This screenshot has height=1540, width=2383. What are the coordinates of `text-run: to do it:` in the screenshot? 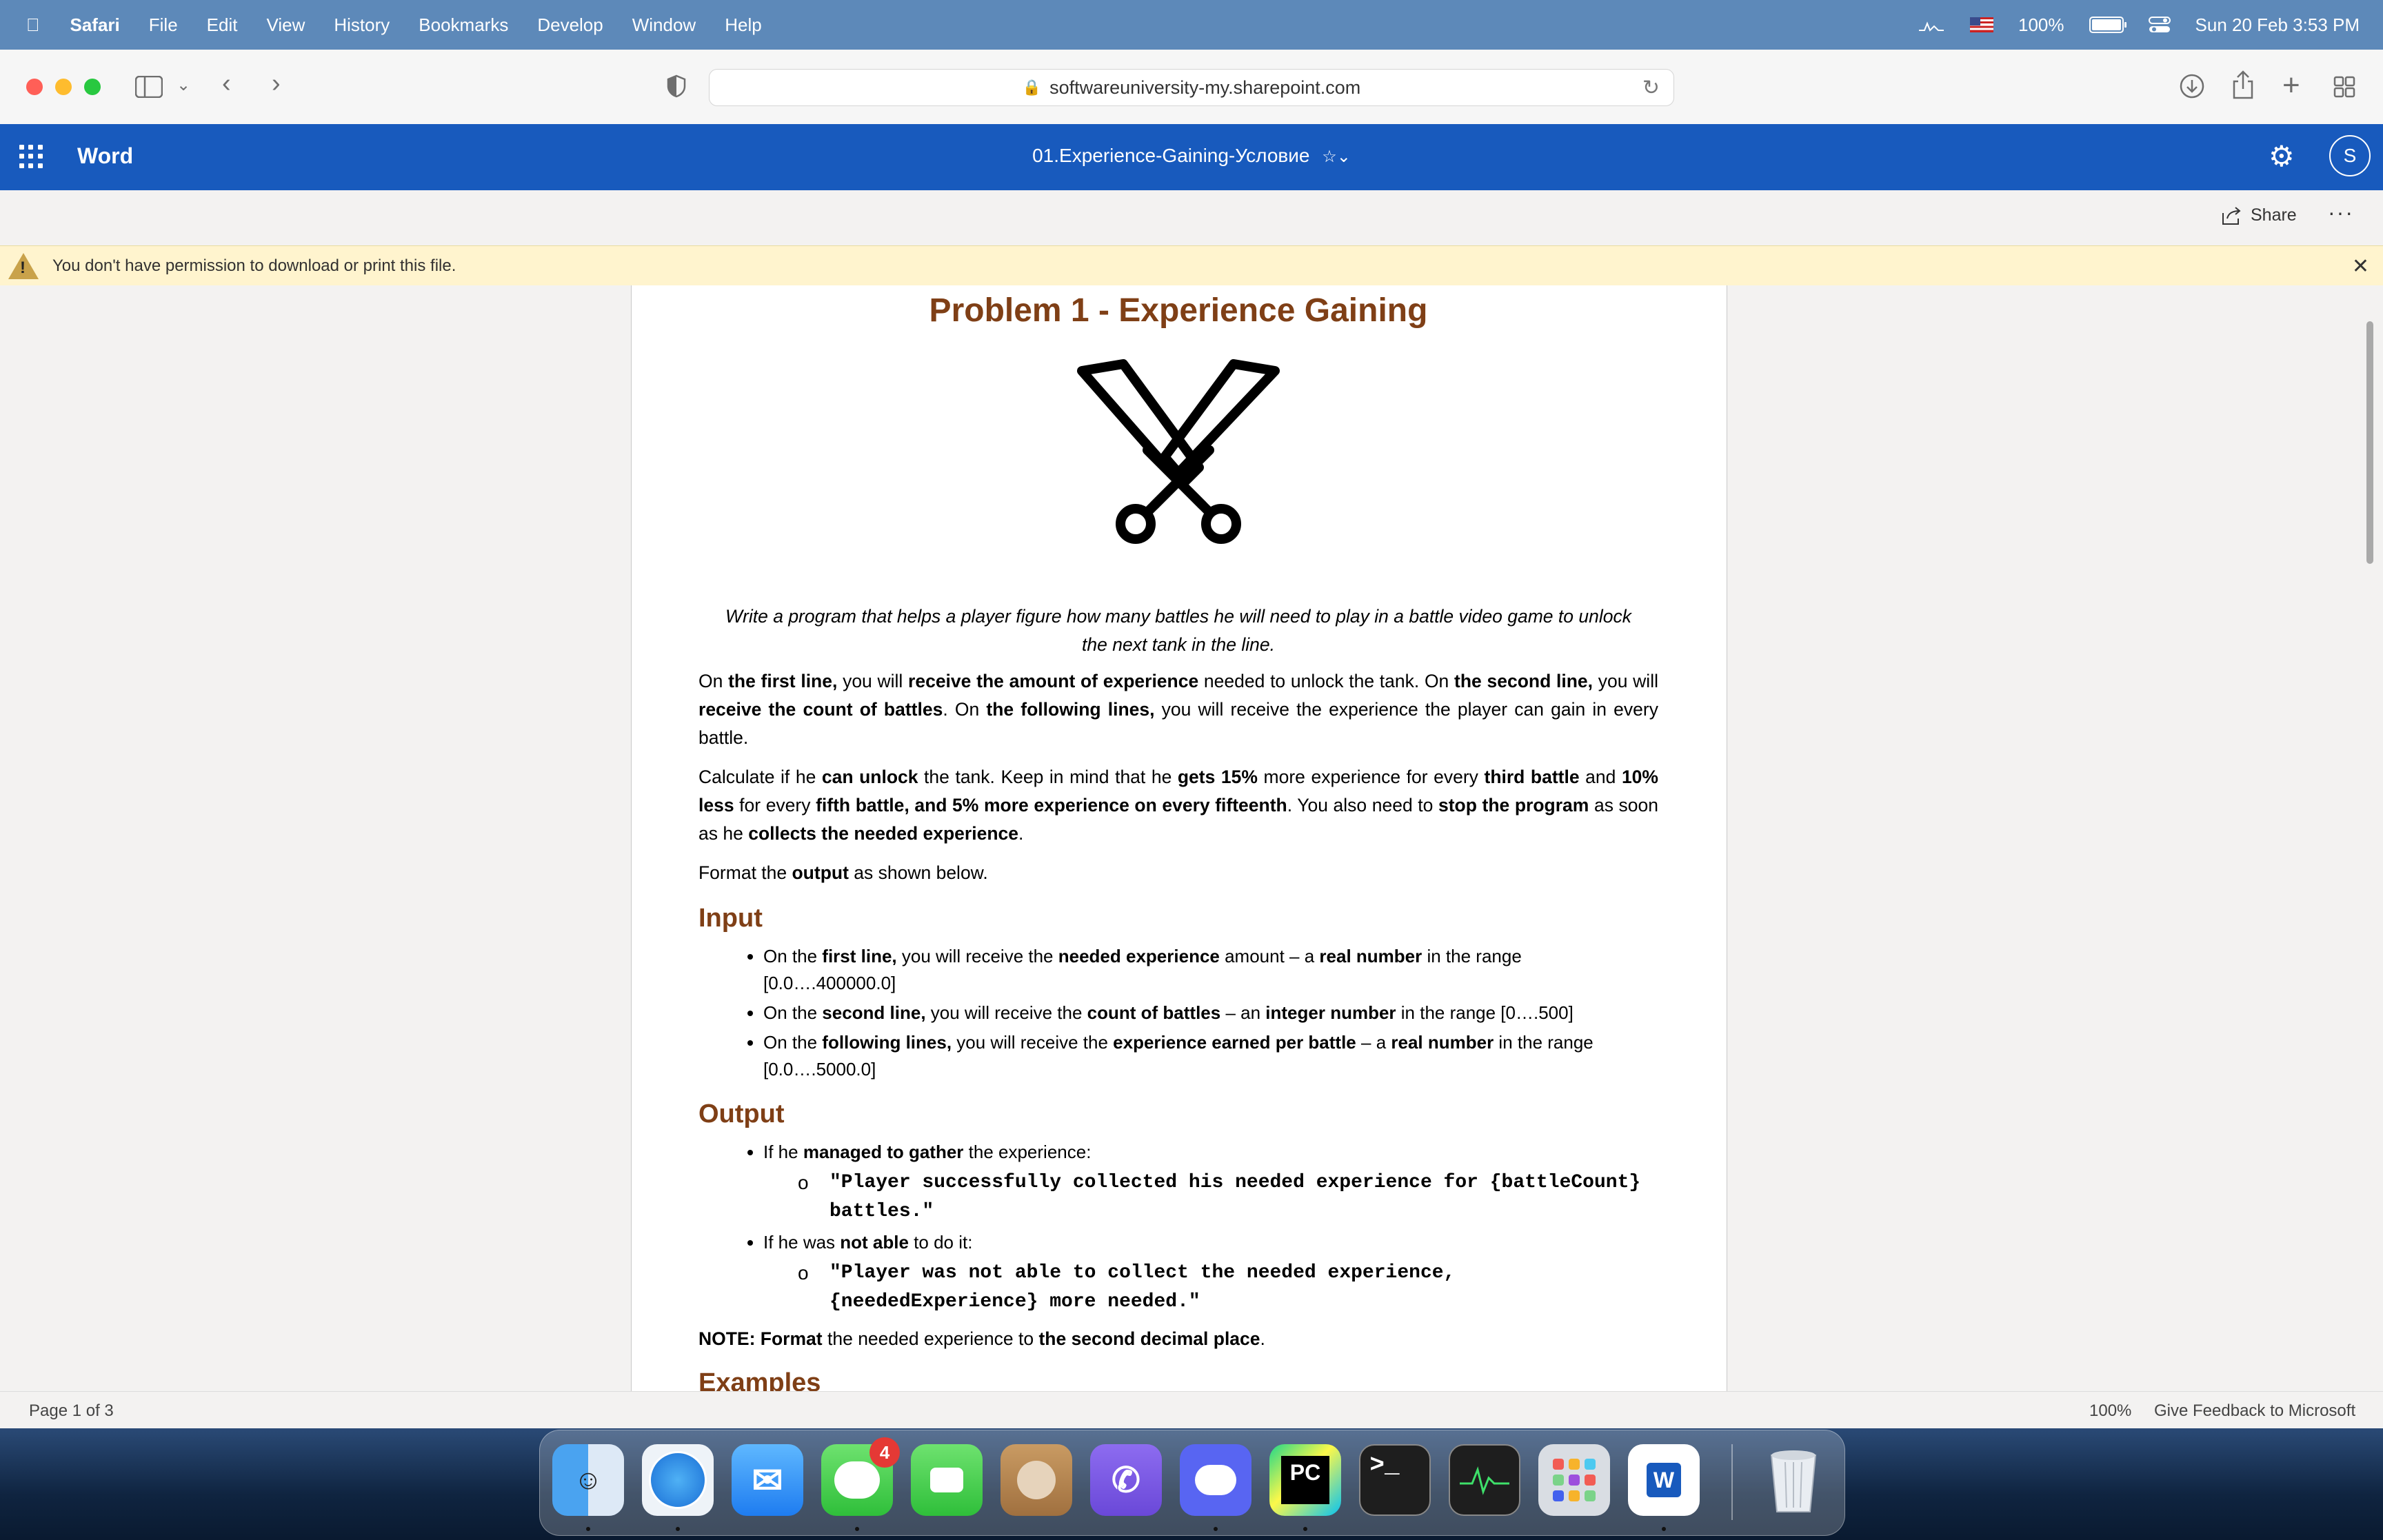 It's located at (940, 1243).